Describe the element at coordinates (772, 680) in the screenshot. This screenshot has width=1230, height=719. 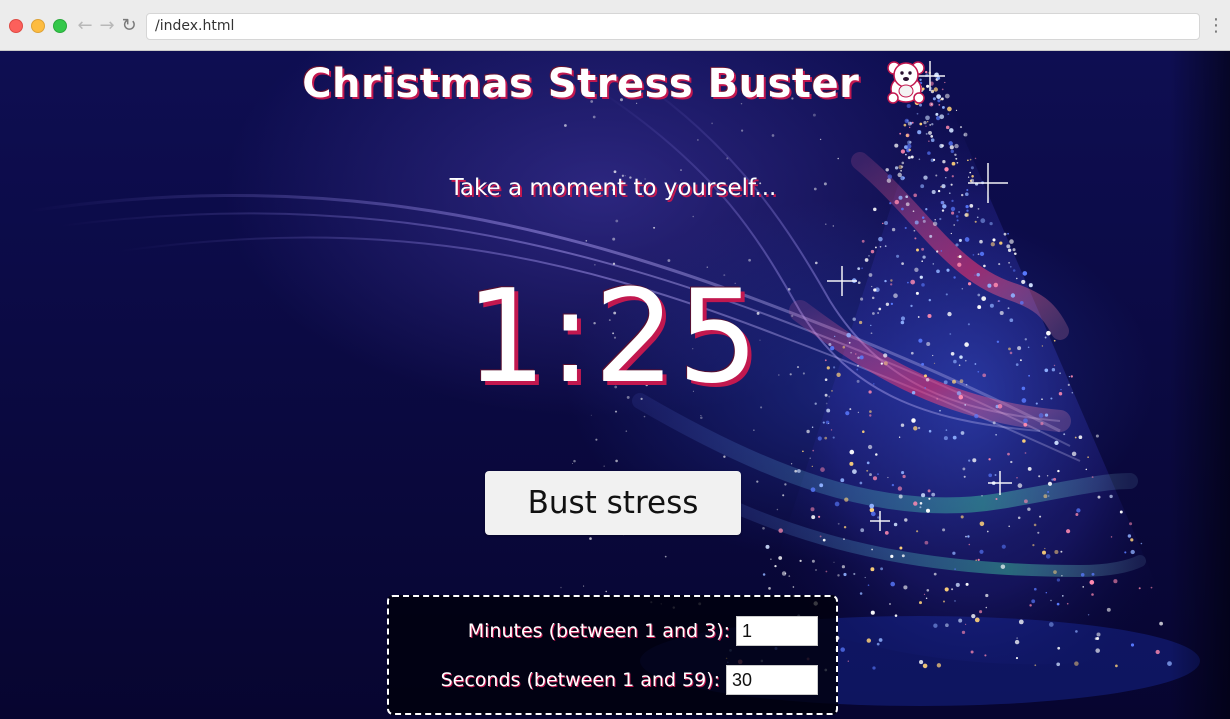
I see `seconds-input` at that location.